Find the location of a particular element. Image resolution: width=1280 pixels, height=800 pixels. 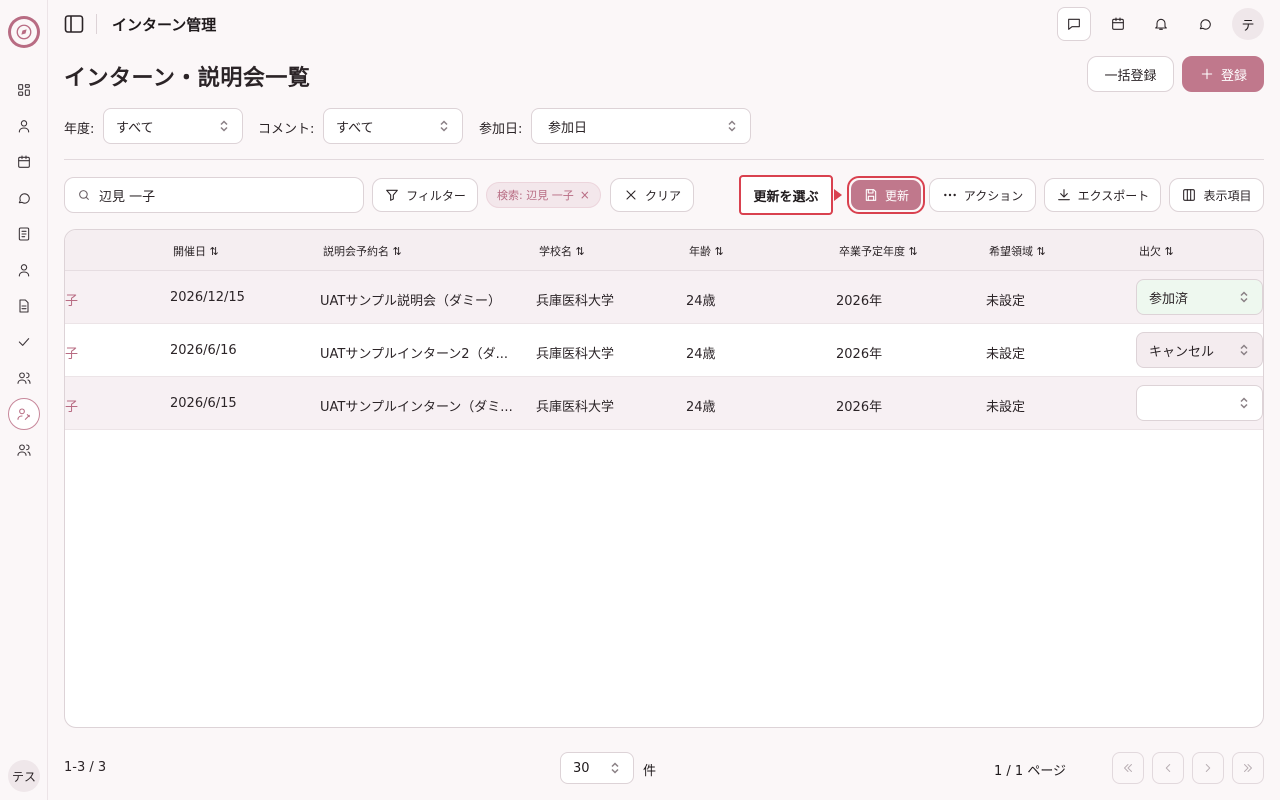

action-label: アクション is located at coordinates (993, 195).